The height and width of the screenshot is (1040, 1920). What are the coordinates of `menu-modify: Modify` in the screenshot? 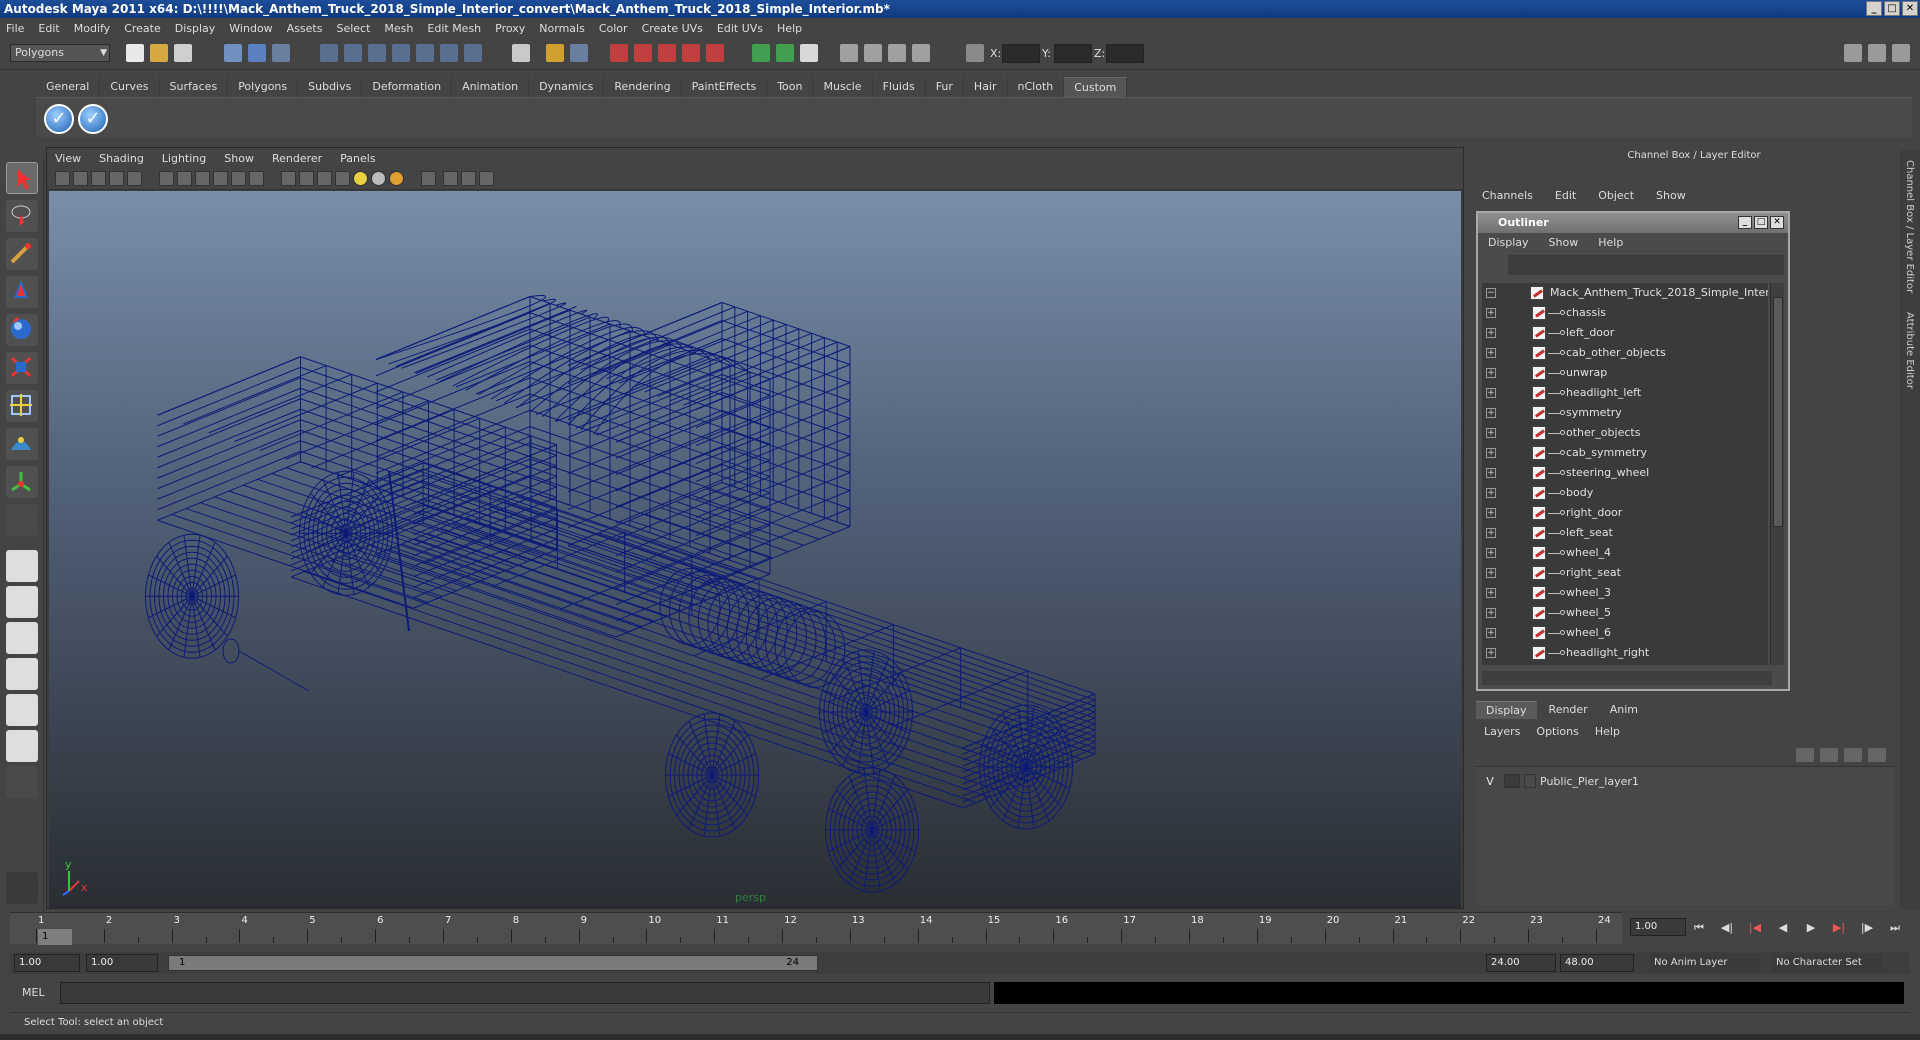 It's located at (92, 28).